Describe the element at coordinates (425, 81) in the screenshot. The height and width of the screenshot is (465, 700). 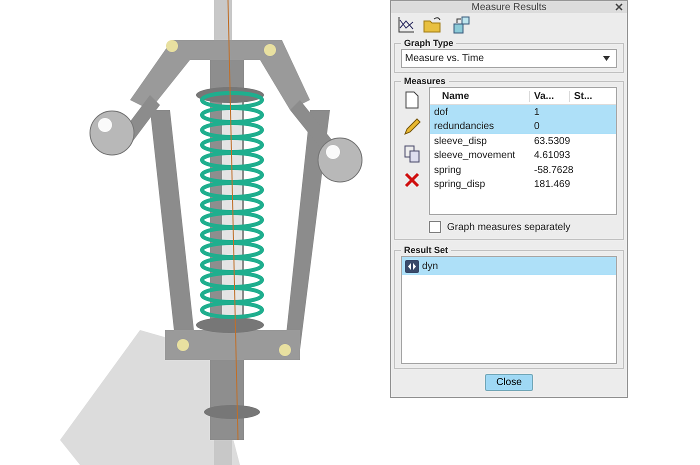
I see `group-label: Measures` at that location.